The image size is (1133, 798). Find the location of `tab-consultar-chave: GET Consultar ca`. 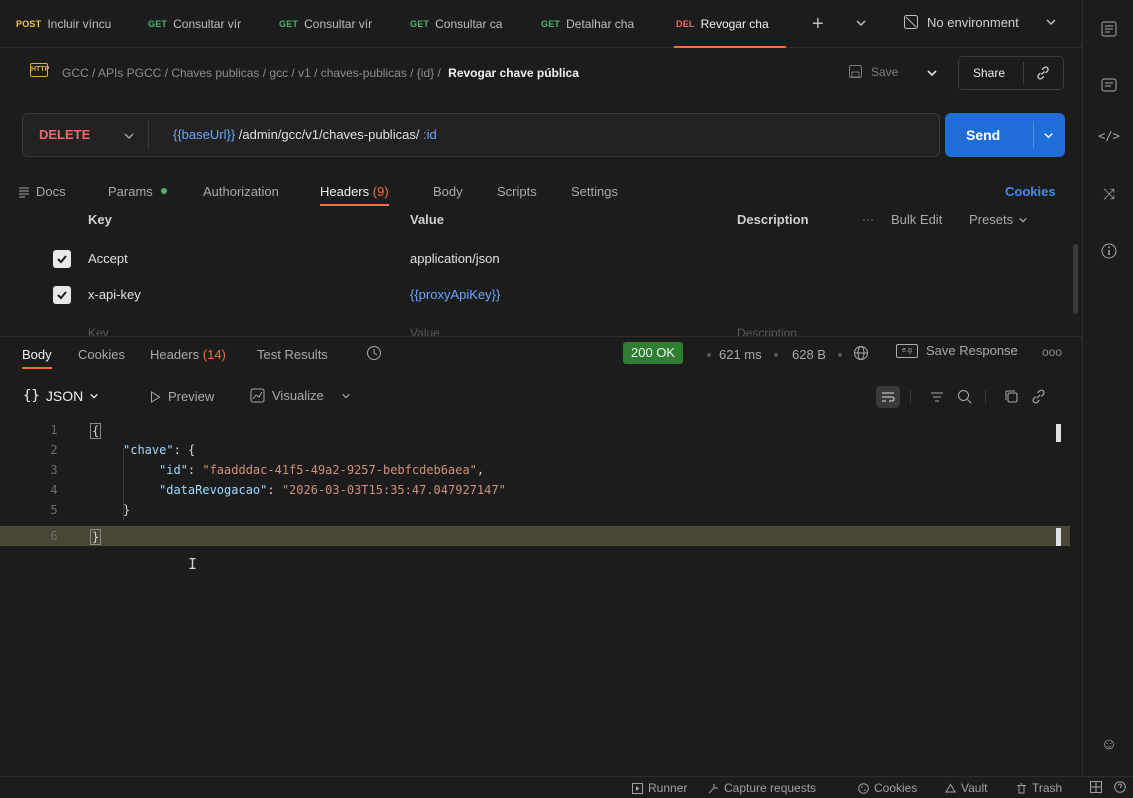

tab-consultar-chave: GET Consultar ca is located at coordinates (469, 24).